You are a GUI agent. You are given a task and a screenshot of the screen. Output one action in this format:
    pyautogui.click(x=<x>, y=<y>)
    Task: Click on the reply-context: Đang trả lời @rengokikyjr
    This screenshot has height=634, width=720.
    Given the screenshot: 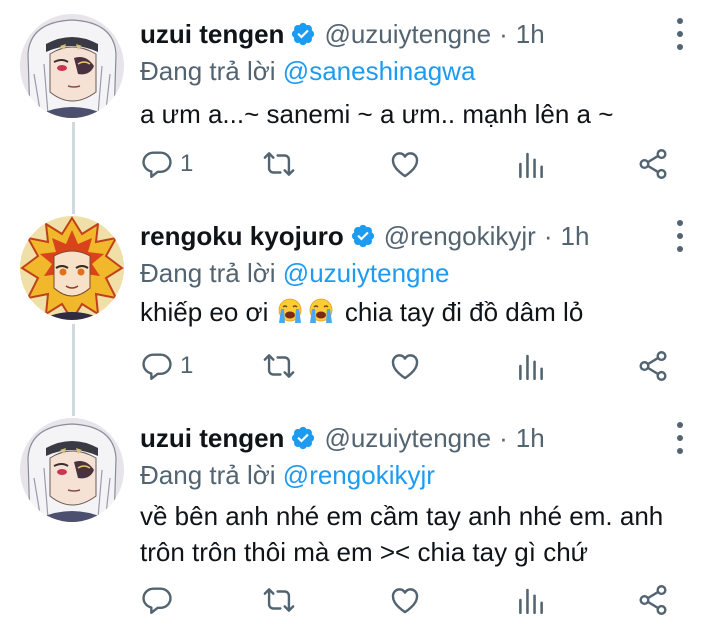 What is the action you would take?
    pyautogui.click(x=287, y=475)
    